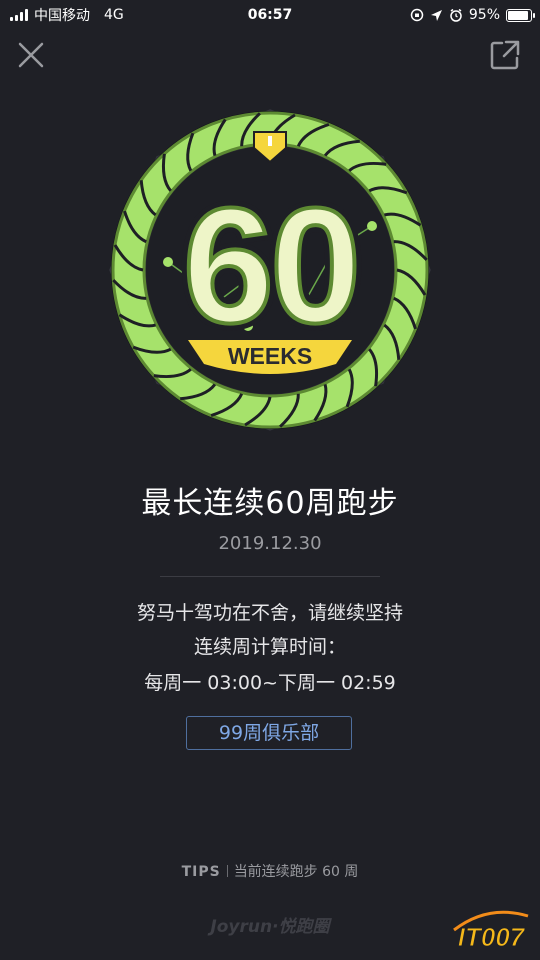  What do you see at coordinates (62, 16) in the screenshot?
I see `carrier-label: 中国移动` at bounding box center [62, 16].